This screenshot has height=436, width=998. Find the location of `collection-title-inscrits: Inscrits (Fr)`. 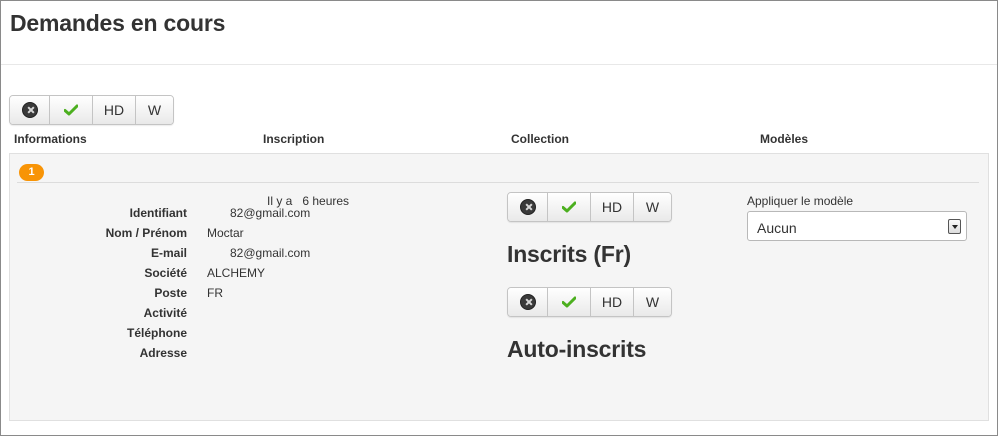

collection-title-inscrits: Inscrits (Fr) is located at coordinates (569, 254).